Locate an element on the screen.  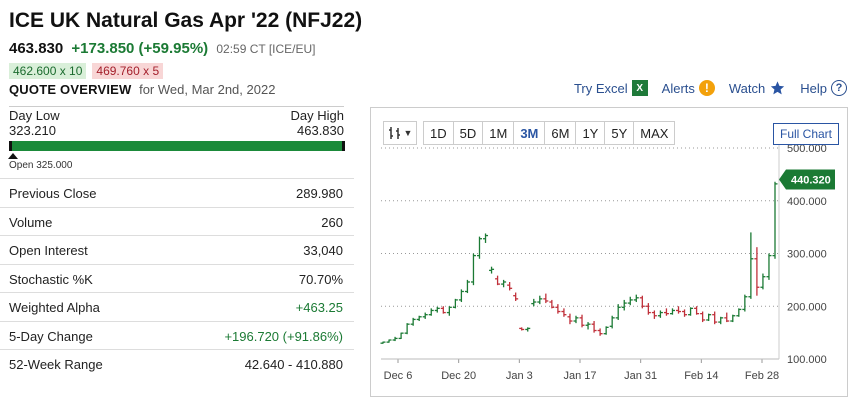
watch-link: Watch is located at coordinates (757, 88).